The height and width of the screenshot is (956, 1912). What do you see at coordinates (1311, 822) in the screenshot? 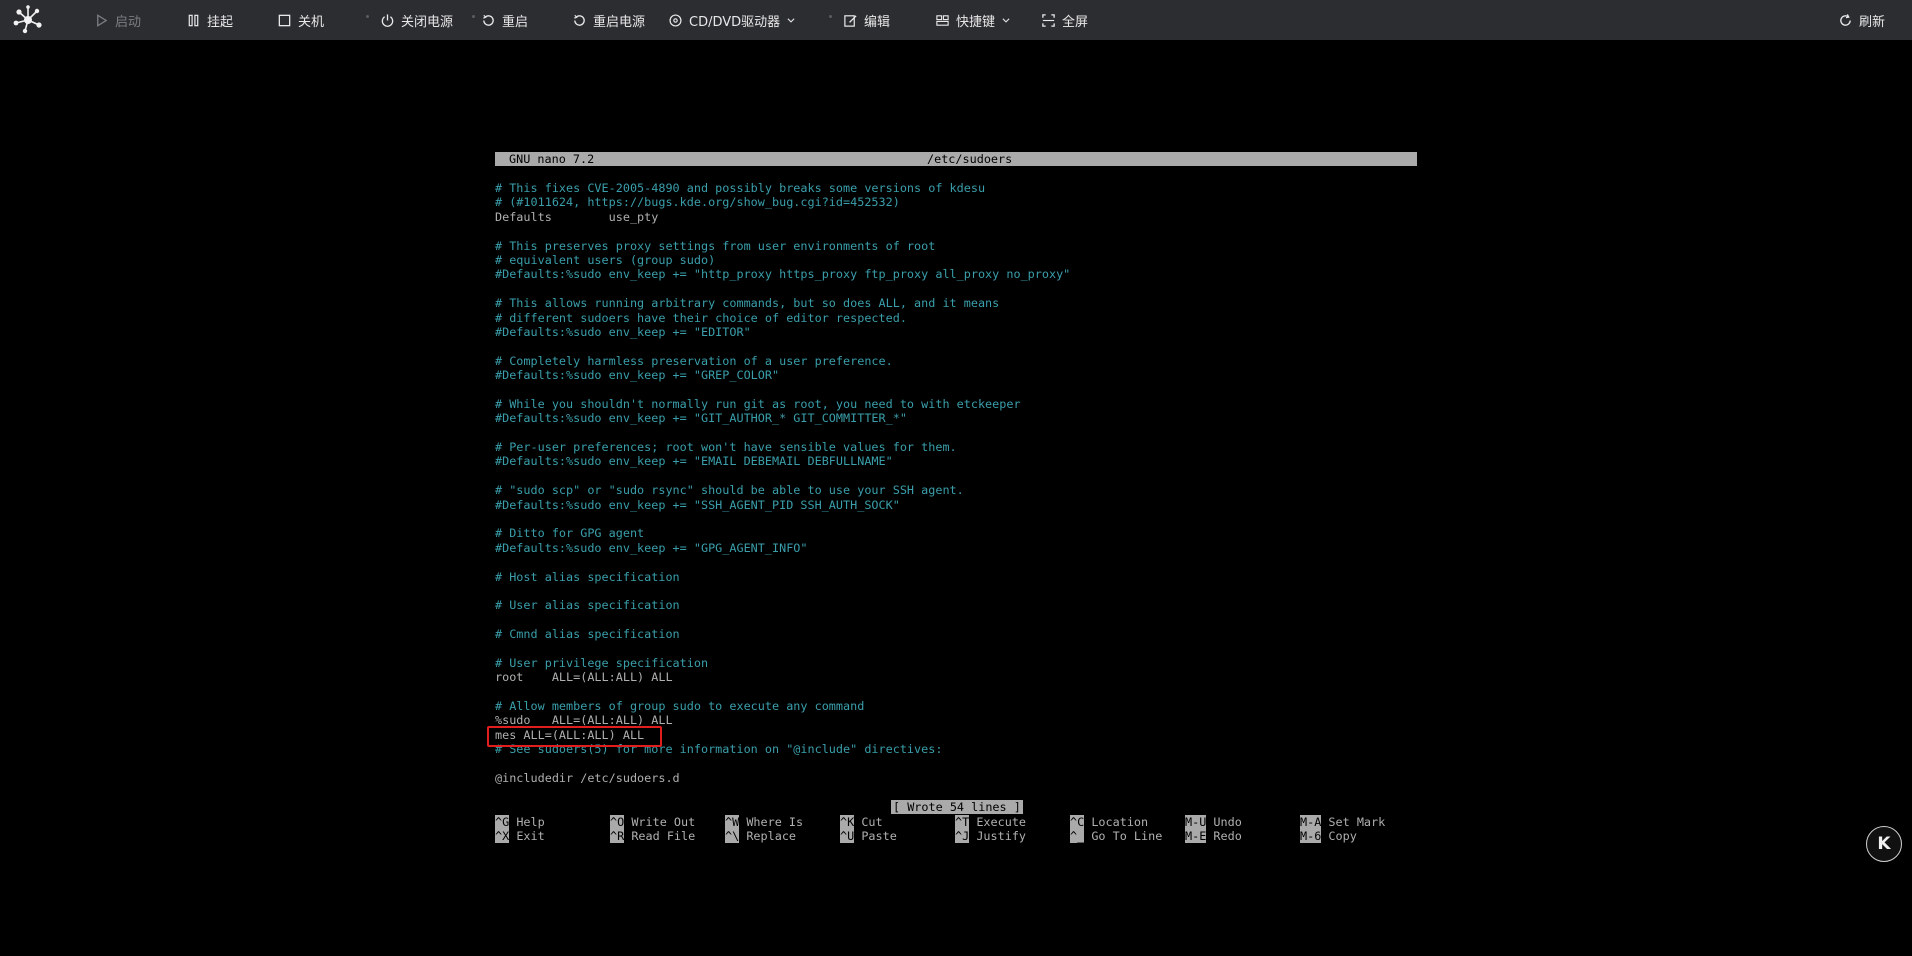
I see `shortcut-key: M-A` at bounding box center [1311, 822].